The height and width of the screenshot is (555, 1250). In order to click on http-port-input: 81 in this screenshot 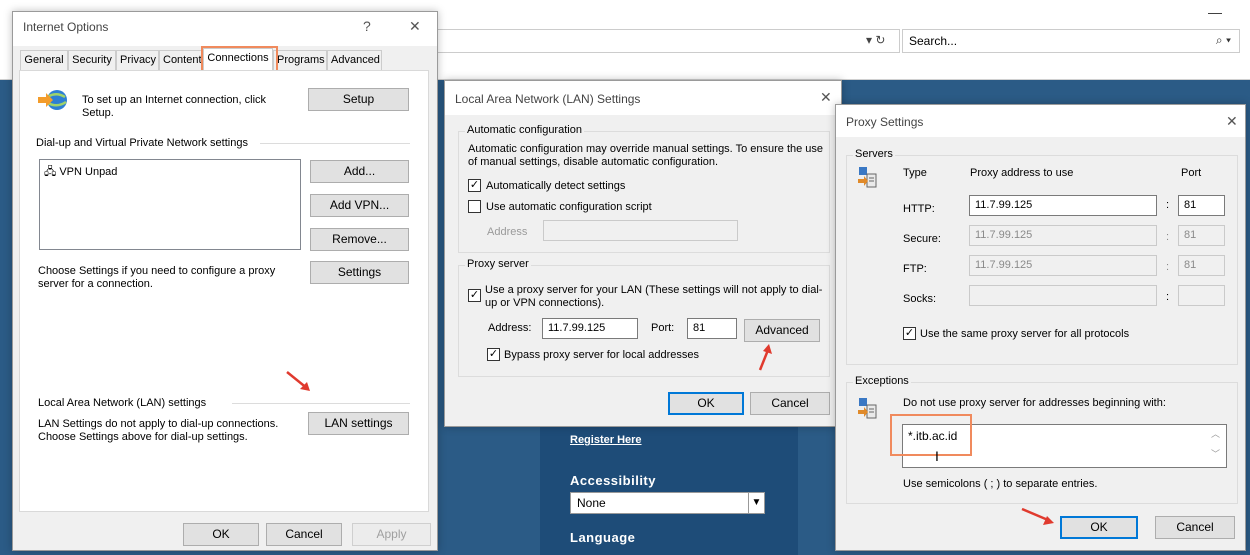, I will do `click(1201, 205)`.